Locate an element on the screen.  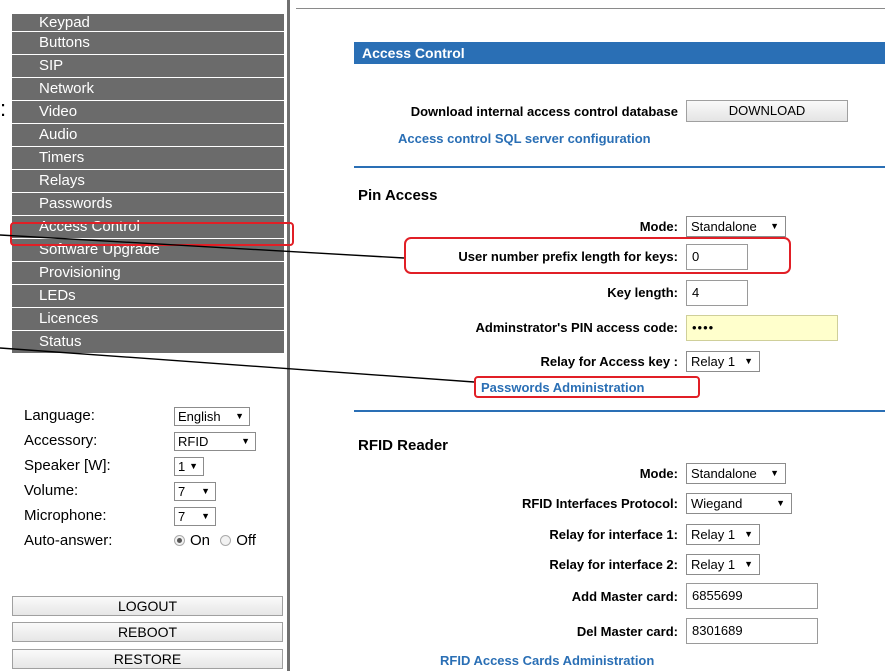
accessory-value: RFID is located at coordinates (193, 441).